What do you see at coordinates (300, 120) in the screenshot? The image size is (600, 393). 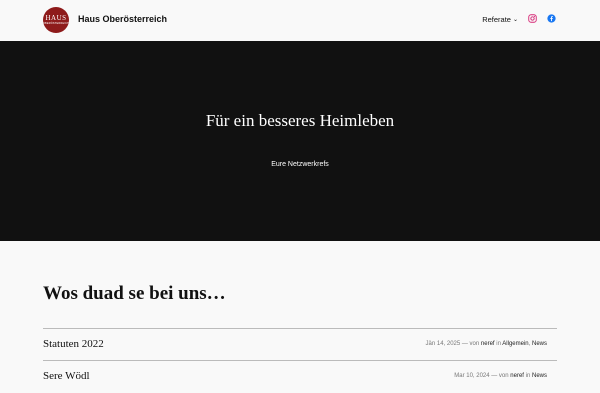 I see `hero-title: Für ein besseres Heimleben` at bounding box center [300, 120].